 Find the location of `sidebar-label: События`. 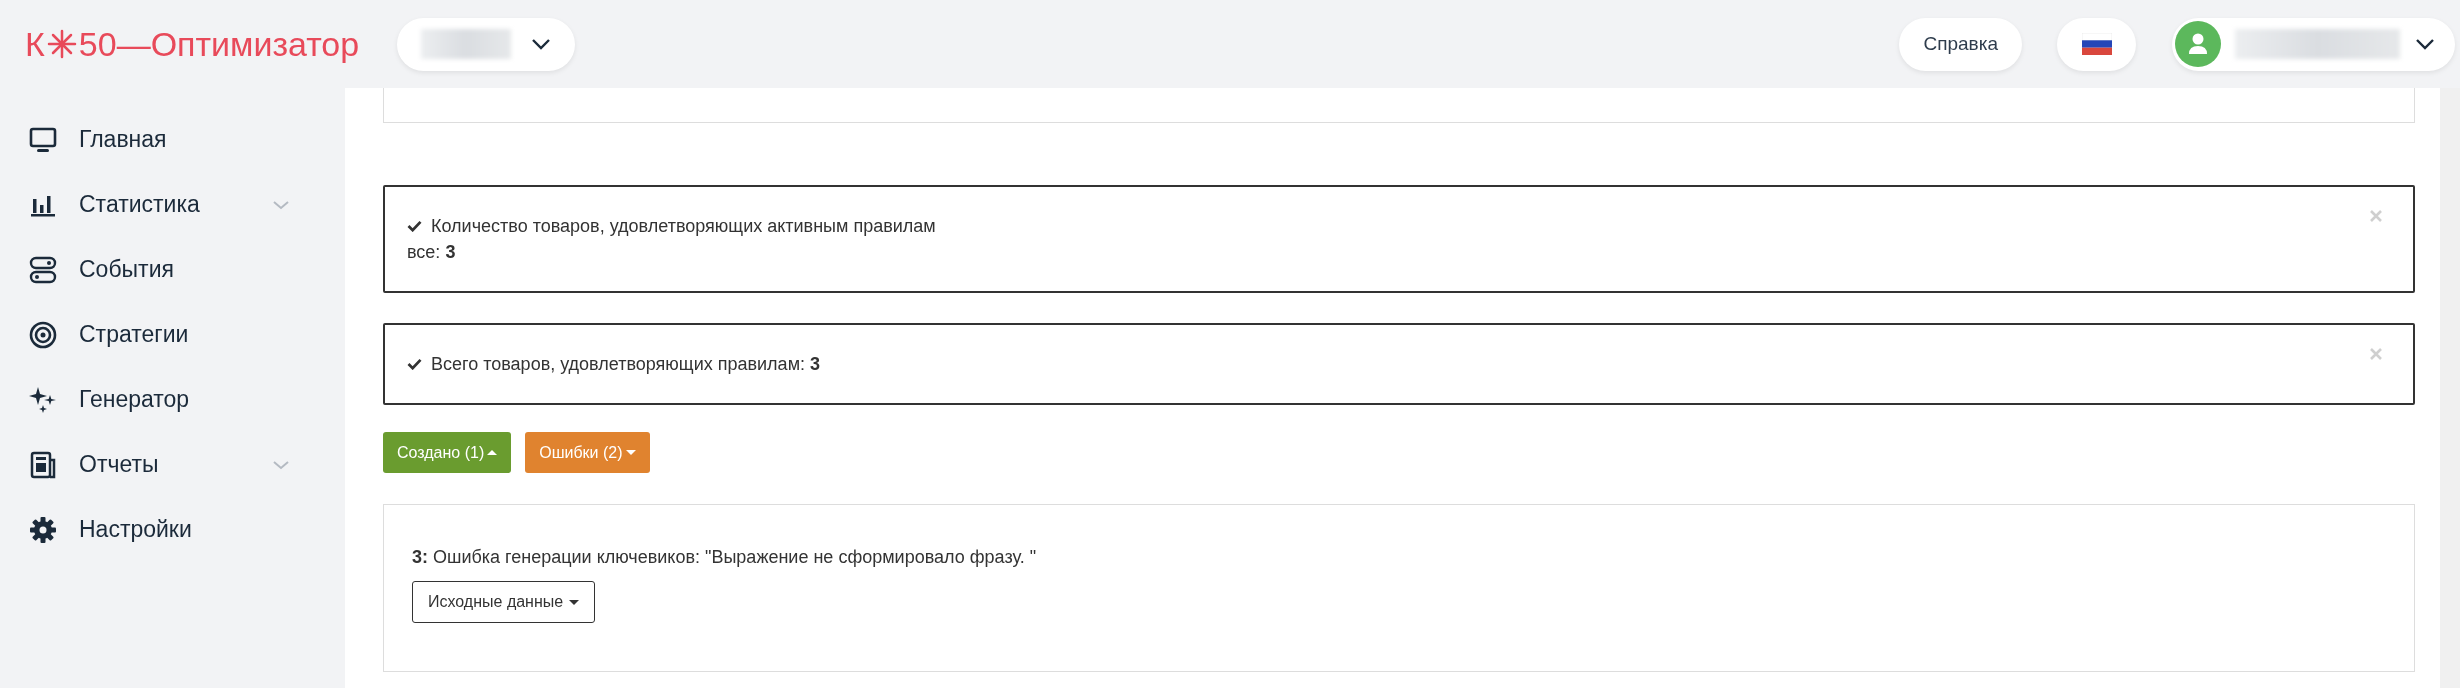

sidebar-label: События is located at coordinates (126, 269).